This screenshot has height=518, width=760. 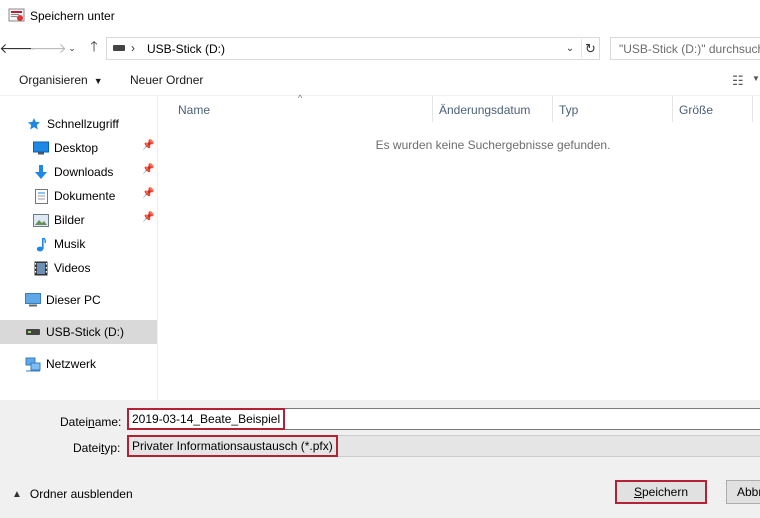 I want to click on address-bar: 🡐 🡒 ⌄ 🡑 › USB-Stick (D:) ⌄ ↻, so click(x=380, y=48).